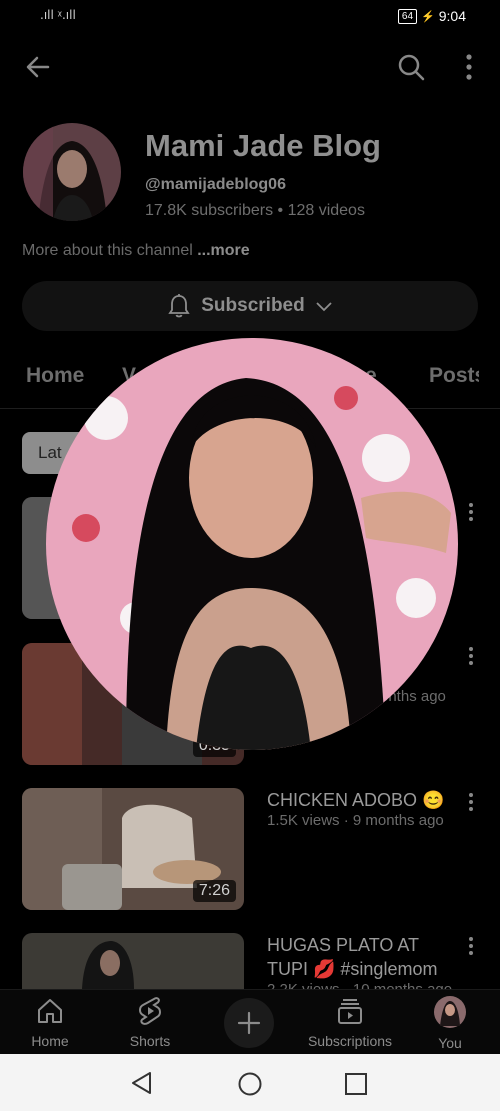  Describe the element at coordinates (454, 376) in the screenshot. I see `tab-posts: Posts` at that location.